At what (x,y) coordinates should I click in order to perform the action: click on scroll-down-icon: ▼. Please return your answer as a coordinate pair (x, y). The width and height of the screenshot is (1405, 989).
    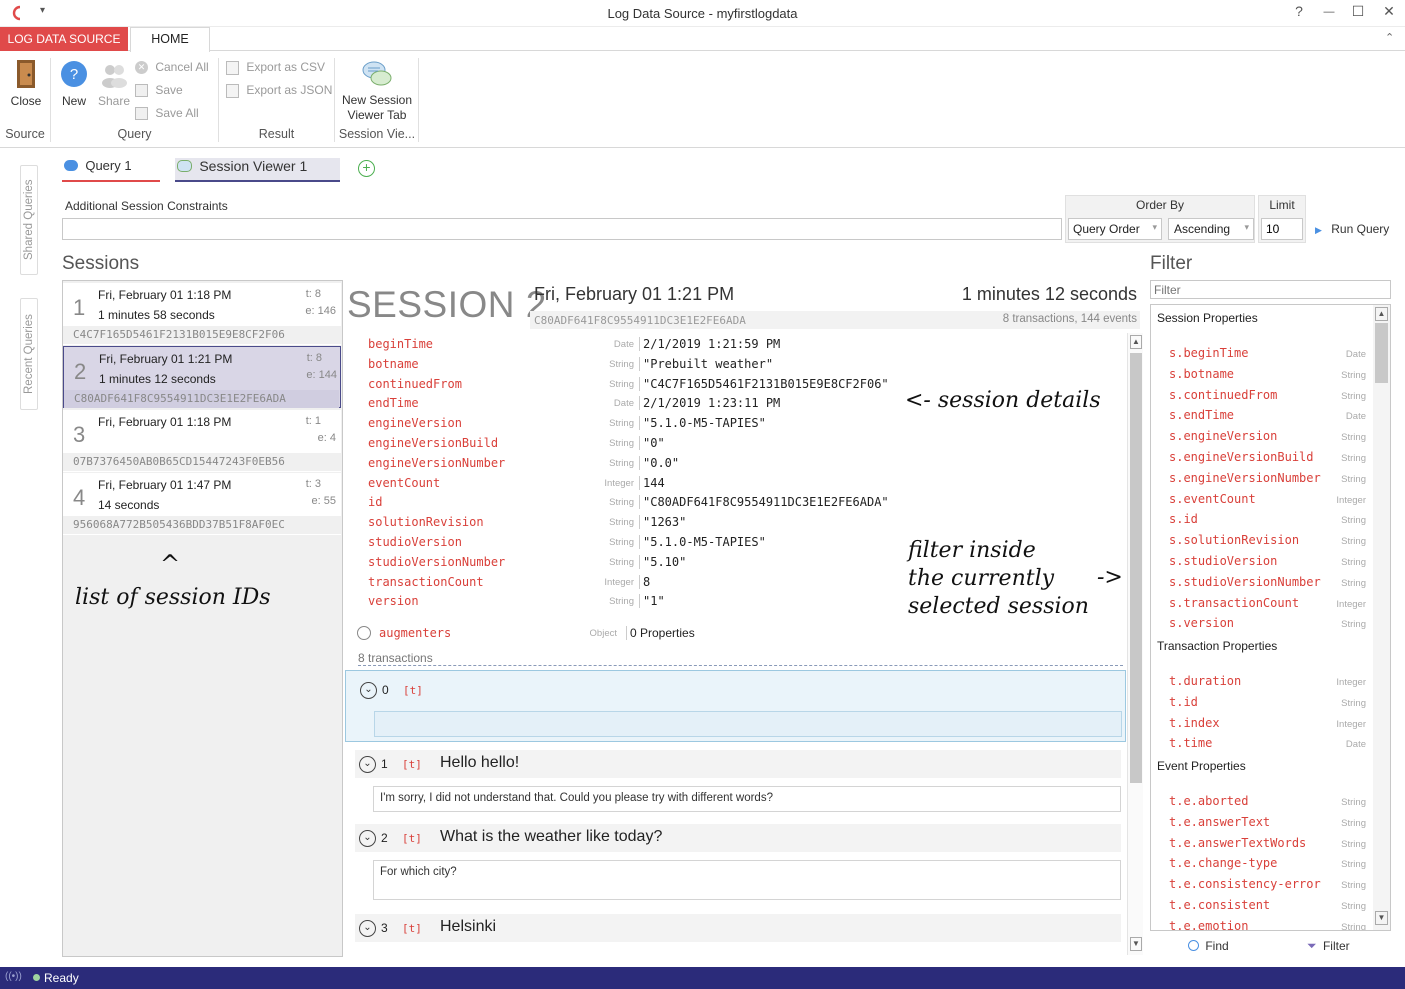
    Looking at the image, I should click on (1136, 944).